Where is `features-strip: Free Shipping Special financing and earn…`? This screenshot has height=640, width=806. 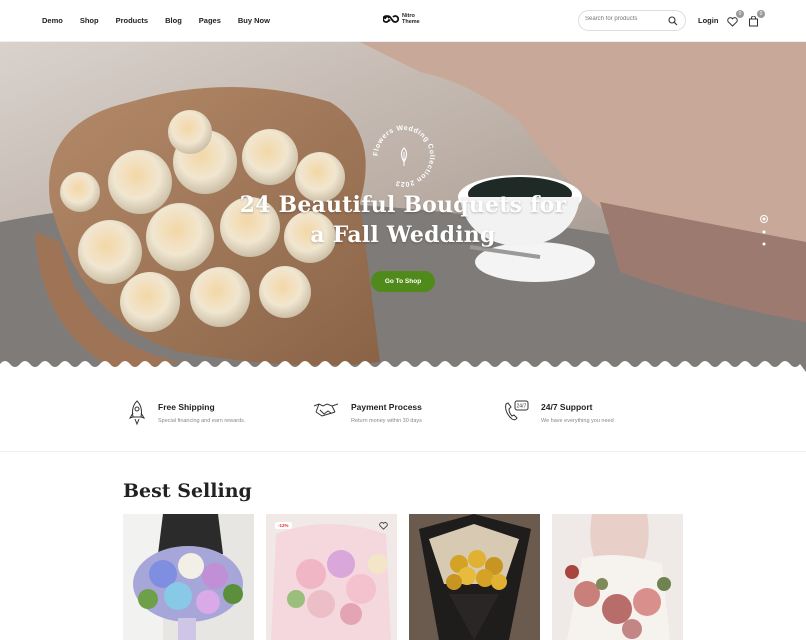
features-strip: Free Shipping Special financing and earn… is located at coordinates (403, 412).